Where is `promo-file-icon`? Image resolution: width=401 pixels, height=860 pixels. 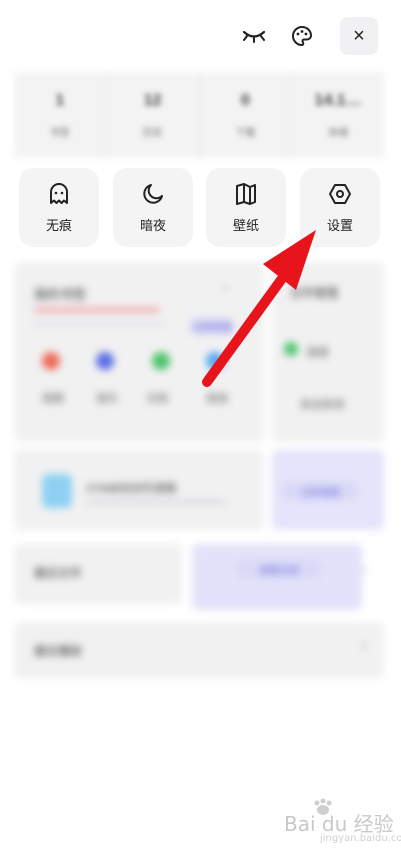 promo-file-icon is located at coordinates (57, 491).